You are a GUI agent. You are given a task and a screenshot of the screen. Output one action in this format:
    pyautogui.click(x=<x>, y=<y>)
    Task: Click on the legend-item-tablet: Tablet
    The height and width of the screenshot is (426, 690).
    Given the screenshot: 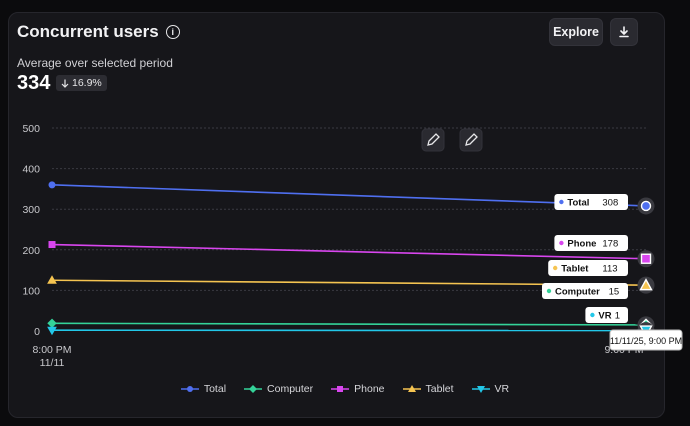 What is the action you would take?
    pyautogui.click(x=428, y=389)
    